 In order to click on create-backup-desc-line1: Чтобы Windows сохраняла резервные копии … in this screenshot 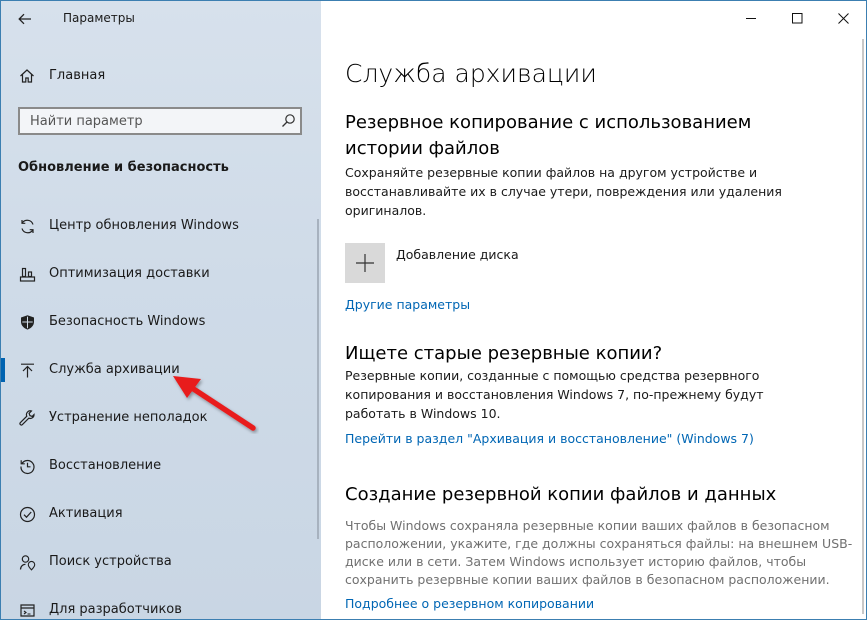, I will do `click(587, 525)`.